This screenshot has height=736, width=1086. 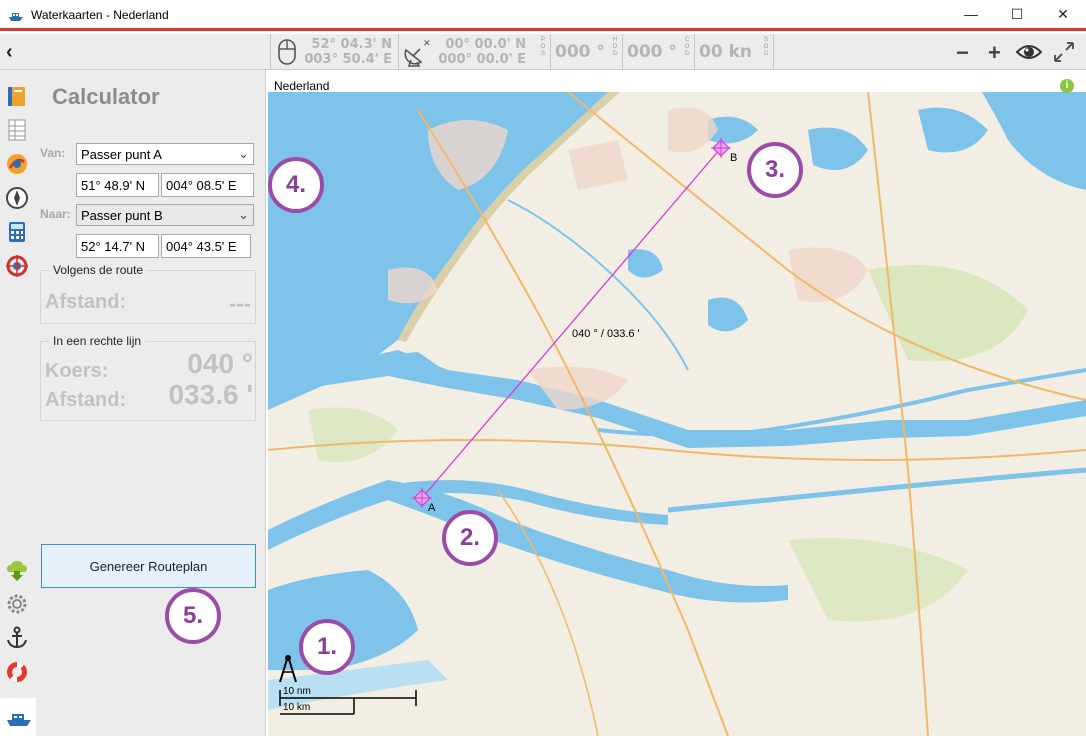 What do you see at coordinates (86, 302) in the screenshot?
I see `route-distance-label: Afstand:` at bounding box center [86, 302].